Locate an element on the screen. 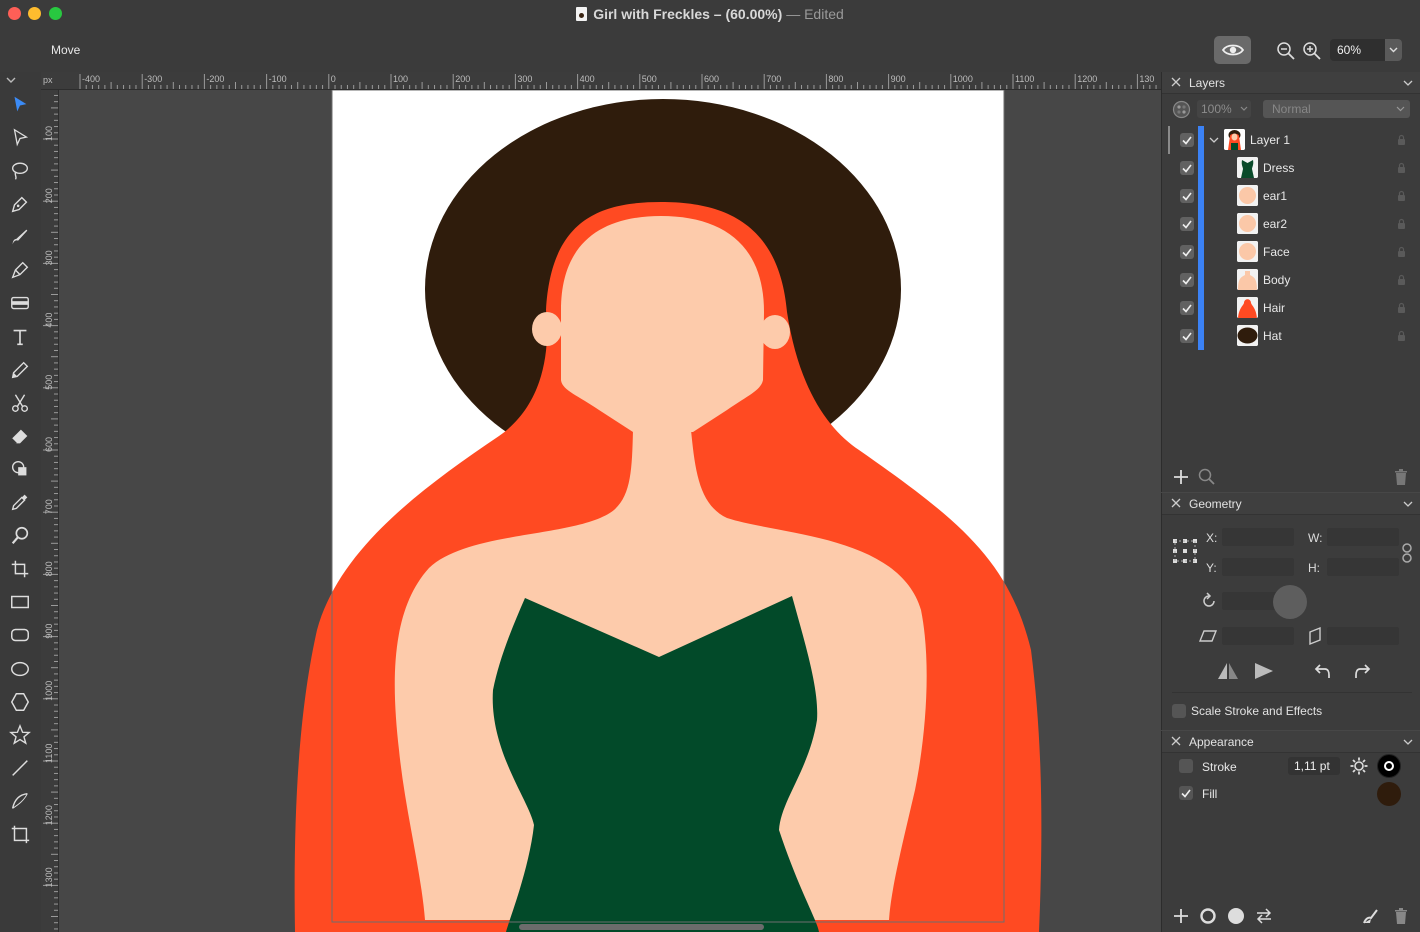 This screenshot has width=1420, height=932. layer-row: Body is located at coordinates (1291, 280).